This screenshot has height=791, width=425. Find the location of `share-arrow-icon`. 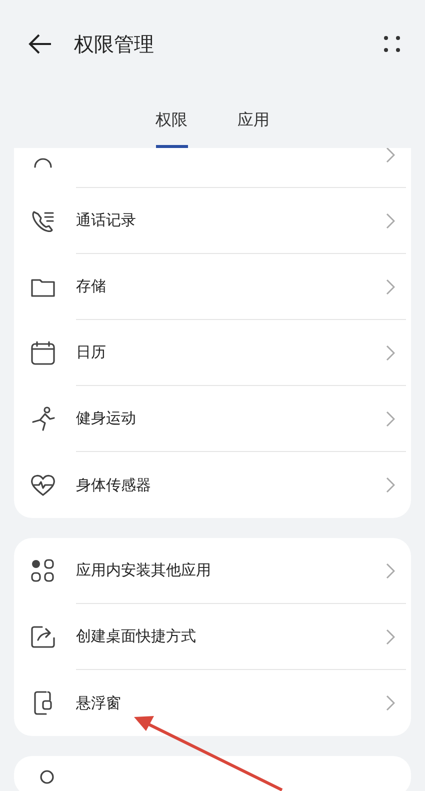

share-arrow-icon is located at coordinates (43, 637).